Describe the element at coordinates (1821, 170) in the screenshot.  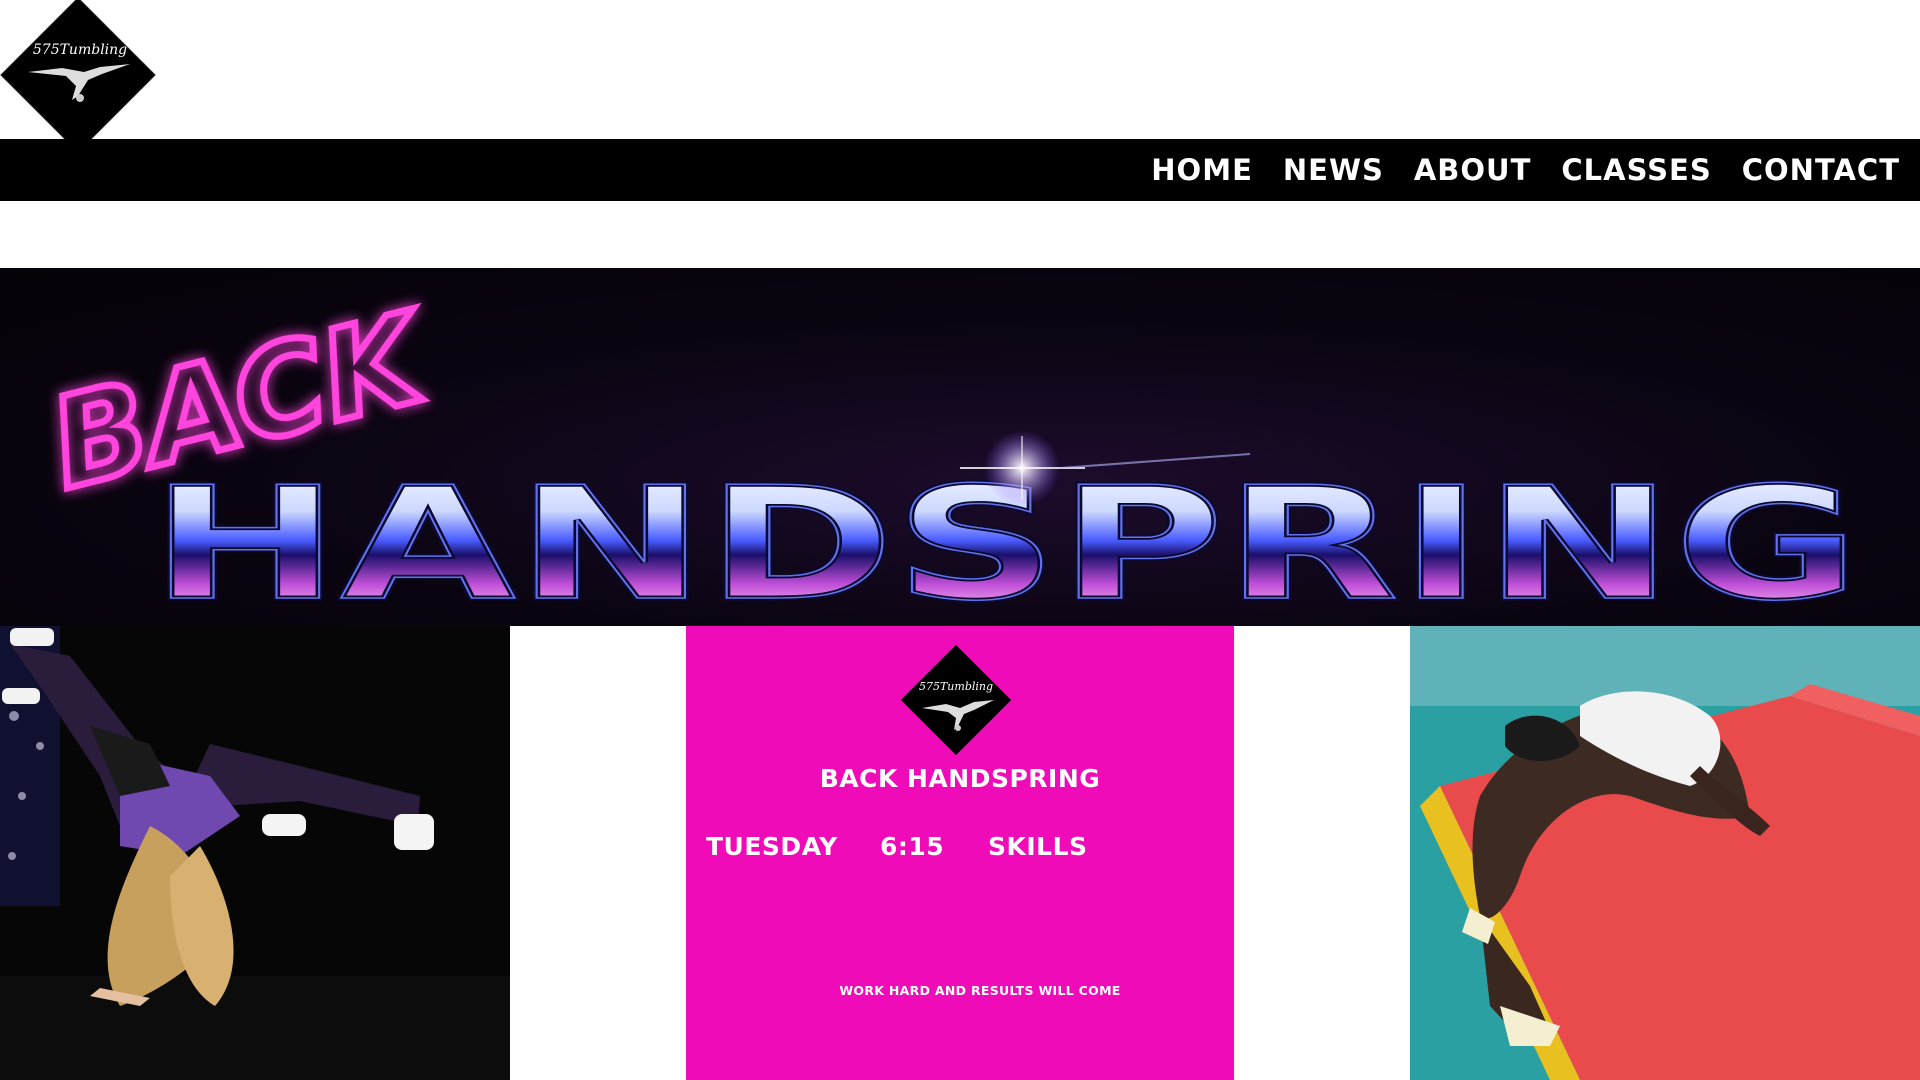
I see `nav-contact: CONTACT` at that location.